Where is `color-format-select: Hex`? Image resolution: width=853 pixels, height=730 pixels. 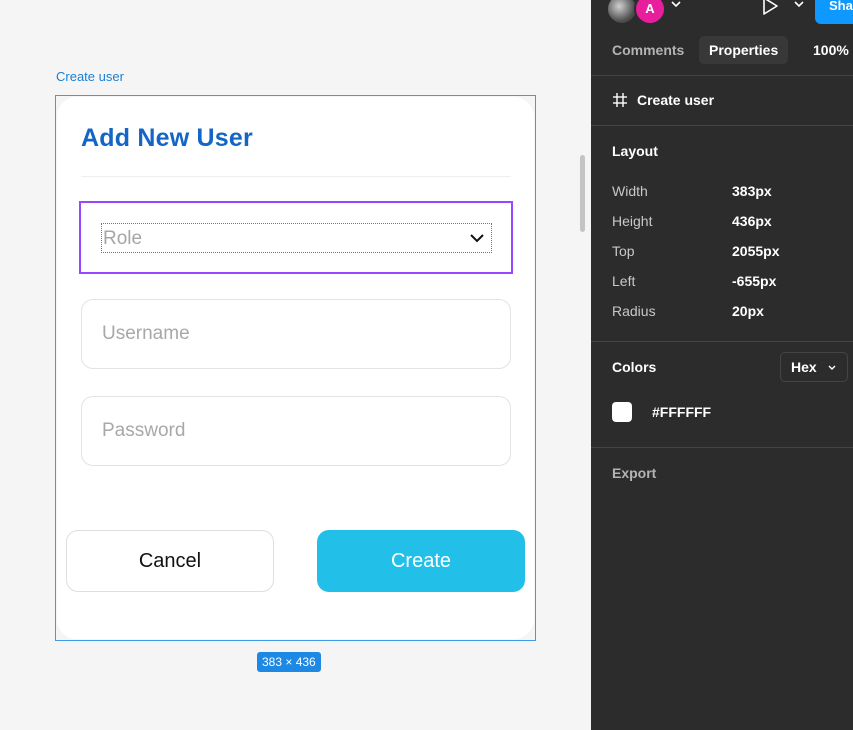
color-format-select: Hex is located at coordinates (814, 367).